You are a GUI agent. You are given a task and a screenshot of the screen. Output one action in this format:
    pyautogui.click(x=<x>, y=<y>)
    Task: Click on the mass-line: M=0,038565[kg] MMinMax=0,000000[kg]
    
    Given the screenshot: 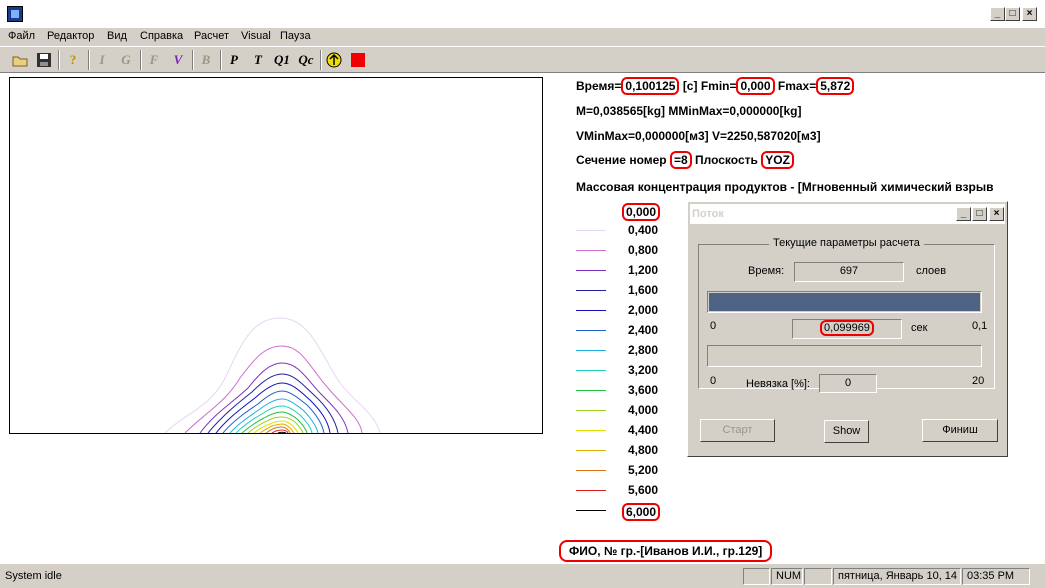 What is the action you would take?
    pyautogui.click(x=689, y=111)
    